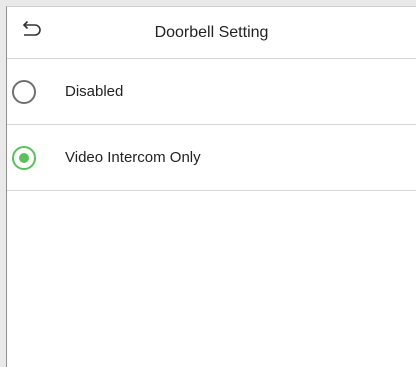 This screenshot has width=416, height=367. I want to click on option-label: Video Intercom Only, so click(133, 157).